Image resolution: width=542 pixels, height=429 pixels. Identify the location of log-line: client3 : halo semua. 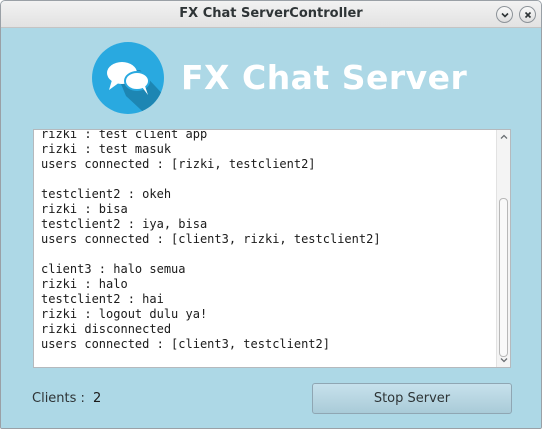
(113, 269).